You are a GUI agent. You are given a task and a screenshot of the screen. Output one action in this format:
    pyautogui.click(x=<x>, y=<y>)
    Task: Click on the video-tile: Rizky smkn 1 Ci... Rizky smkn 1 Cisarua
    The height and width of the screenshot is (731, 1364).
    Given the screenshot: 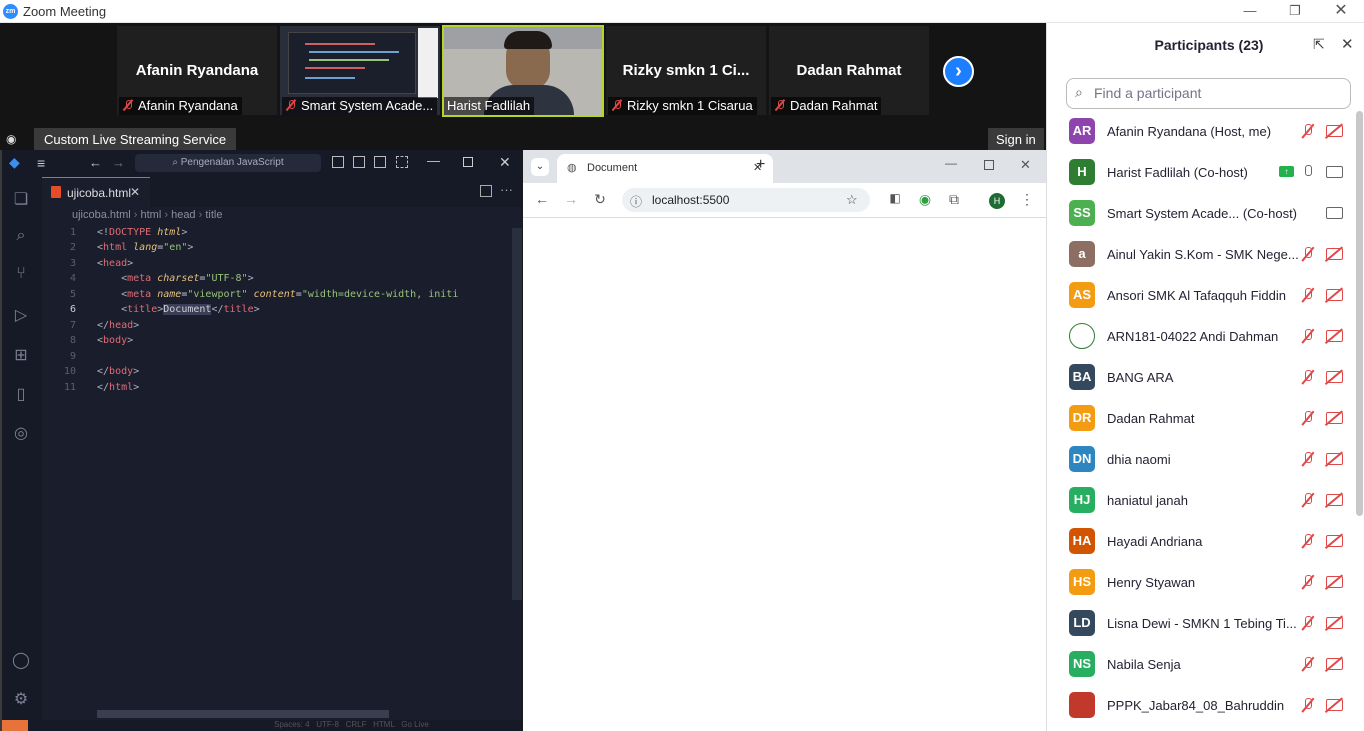 What is the action you would take?
    pyautogui.click(x=686, y=70)
    